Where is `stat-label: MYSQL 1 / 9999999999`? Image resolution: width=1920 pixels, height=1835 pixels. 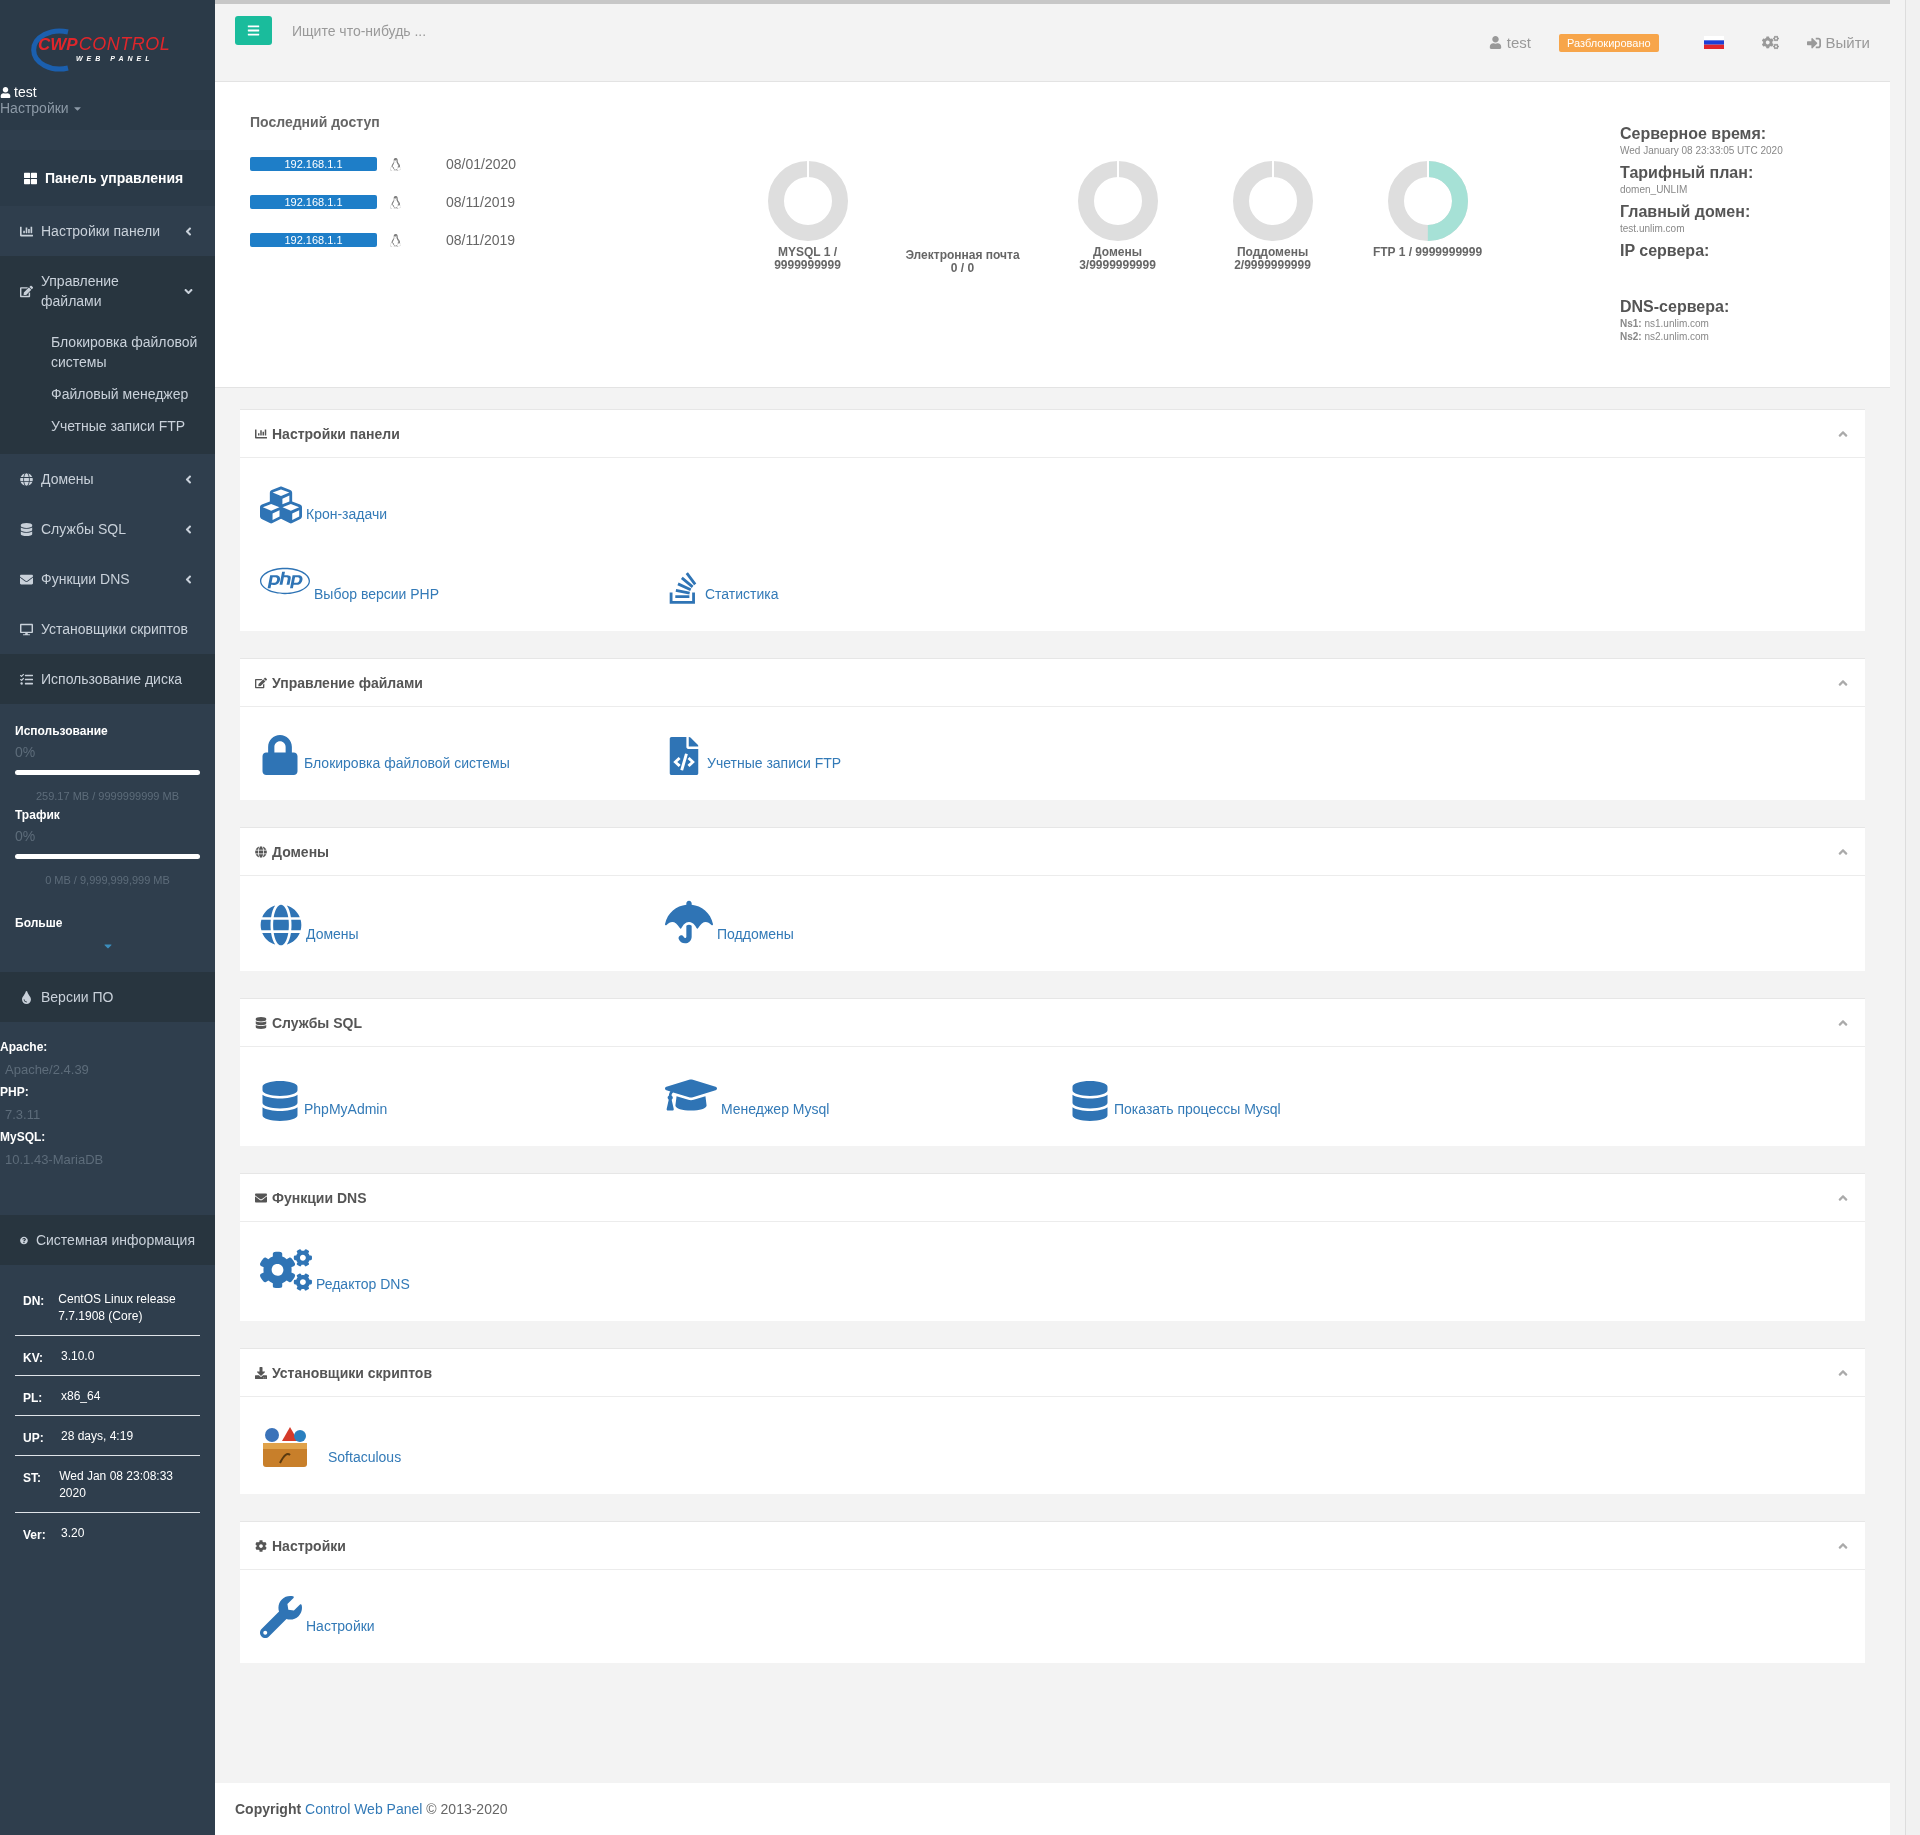 stat-label: MYSQL 1 / 9999999999 is located at coordinates (807, 259).